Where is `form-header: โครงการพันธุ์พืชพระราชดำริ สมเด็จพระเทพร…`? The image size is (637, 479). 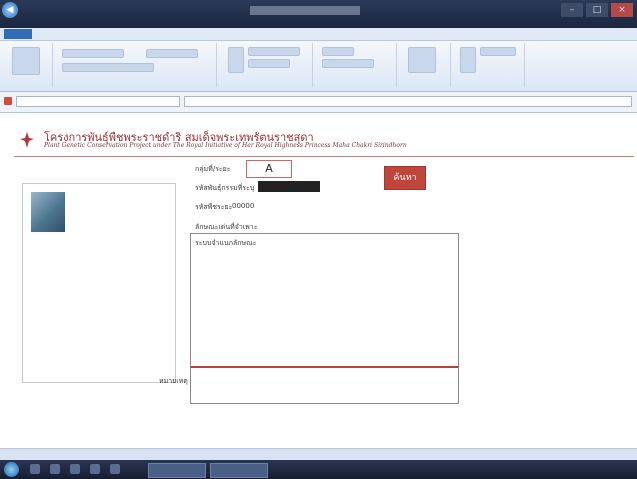 form-header: โครงการพันธุ์พืชพระราชดำริ สมเด็จพระเทพร… is located at coordinates (314, 139).